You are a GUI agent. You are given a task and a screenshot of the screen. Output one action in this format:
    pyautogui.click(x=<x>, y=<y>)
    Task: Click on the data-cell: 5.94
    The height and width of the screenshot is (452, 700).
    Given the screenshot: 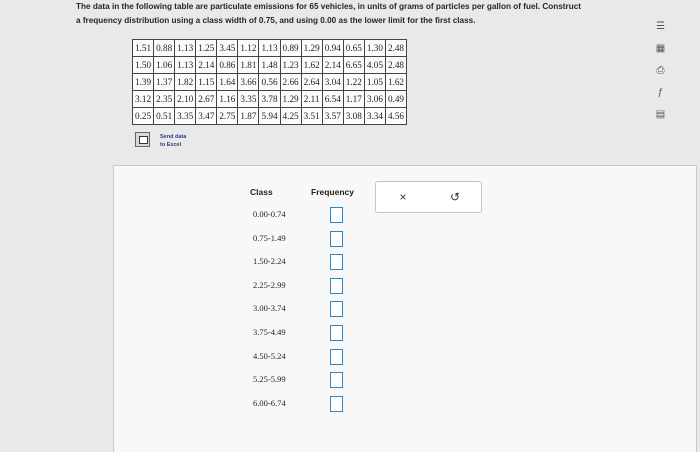 What is the action you would take?
    pyautogui.click(x=269, y=116)
    